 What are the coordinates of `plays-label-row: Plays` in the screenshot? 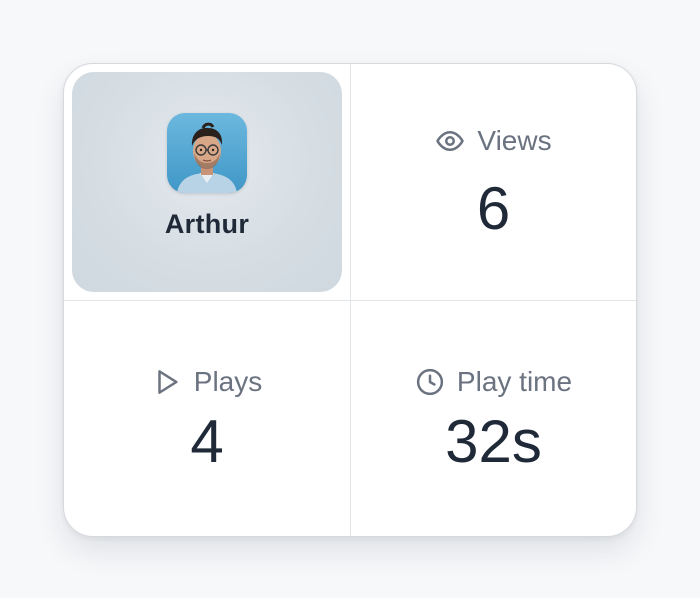 It's located at (207, 382).